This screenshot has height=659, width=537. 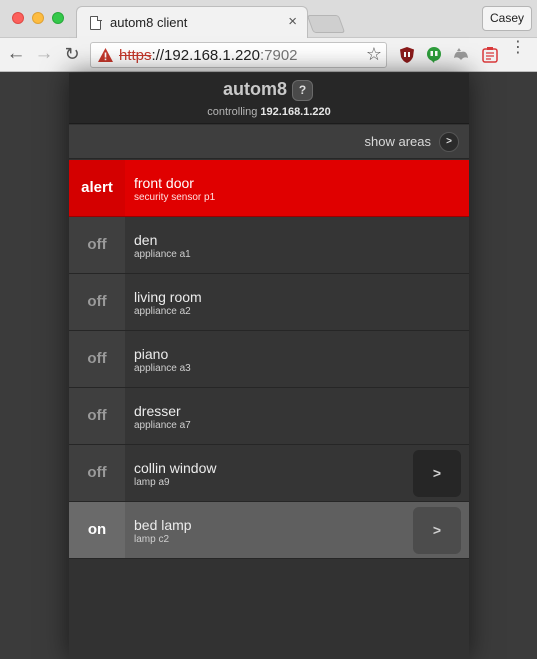 What do you see at coordinates (302, 90) in the screenshot?
I see `help-button: ?` at bounding box center [302, 90].